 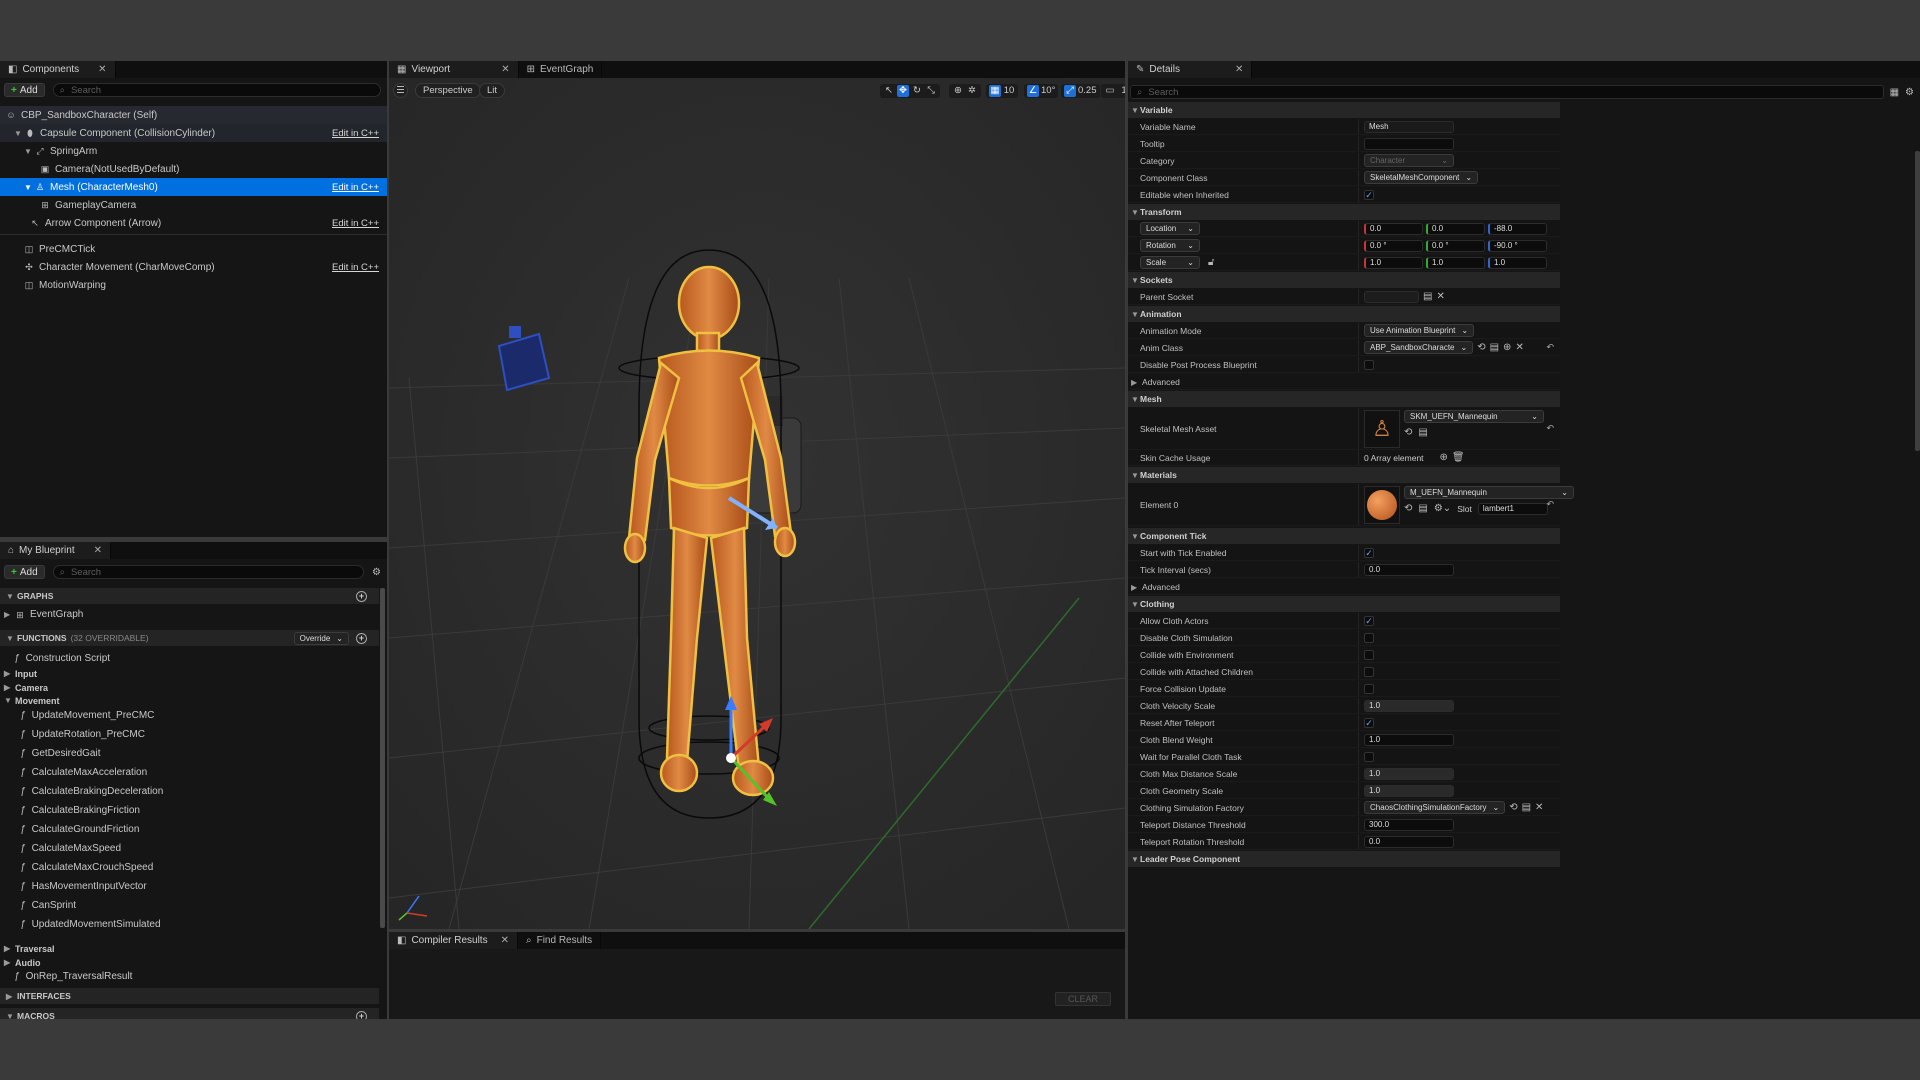 I want to click on location-x-input: 0.0, so click(x=1393, y=228).